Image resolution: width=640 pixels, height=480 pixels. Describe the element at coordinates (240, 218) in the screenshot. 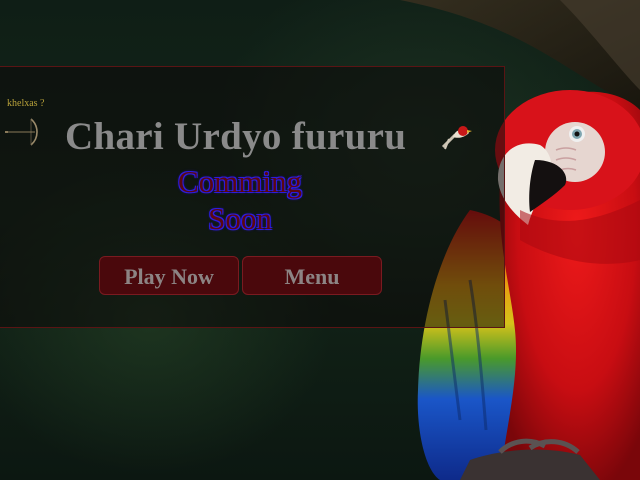

I see `status-line-2: Soon` at that location.